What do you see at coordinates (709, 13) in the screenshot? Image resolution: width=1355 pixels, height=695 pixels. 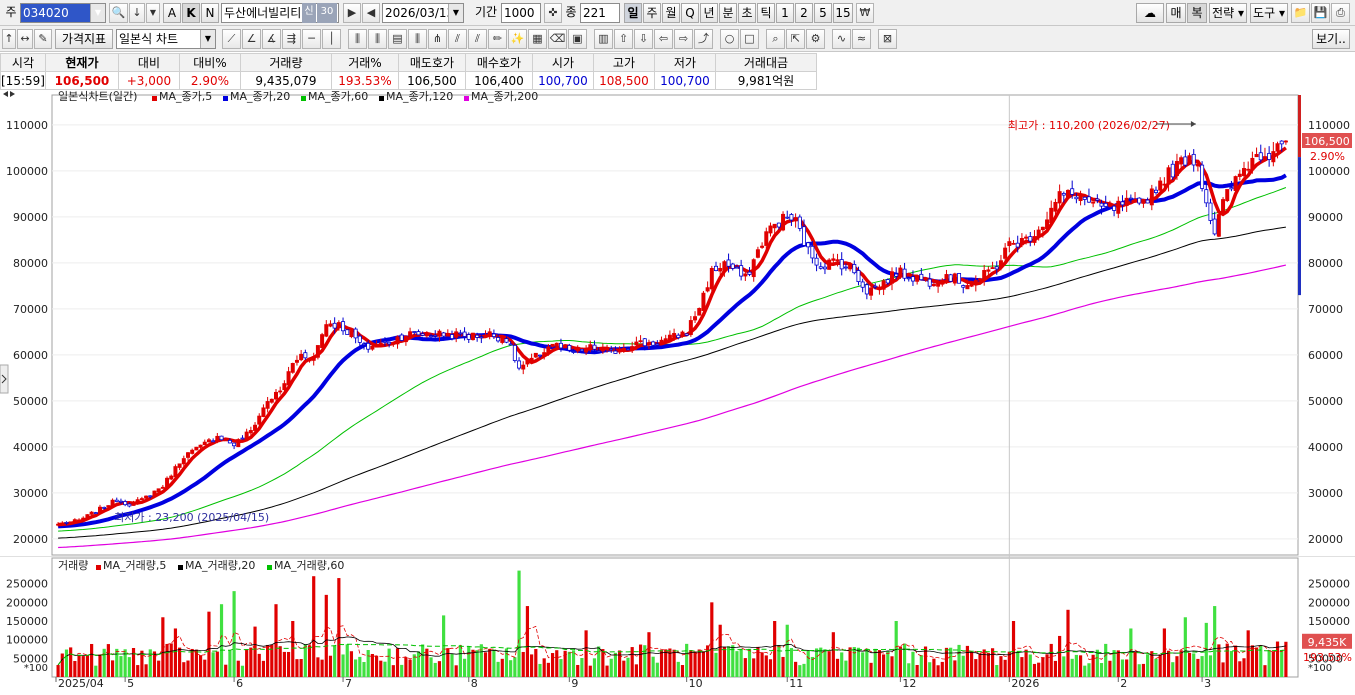 I see `period-button-4: 년` at bounding box center [709, 13].